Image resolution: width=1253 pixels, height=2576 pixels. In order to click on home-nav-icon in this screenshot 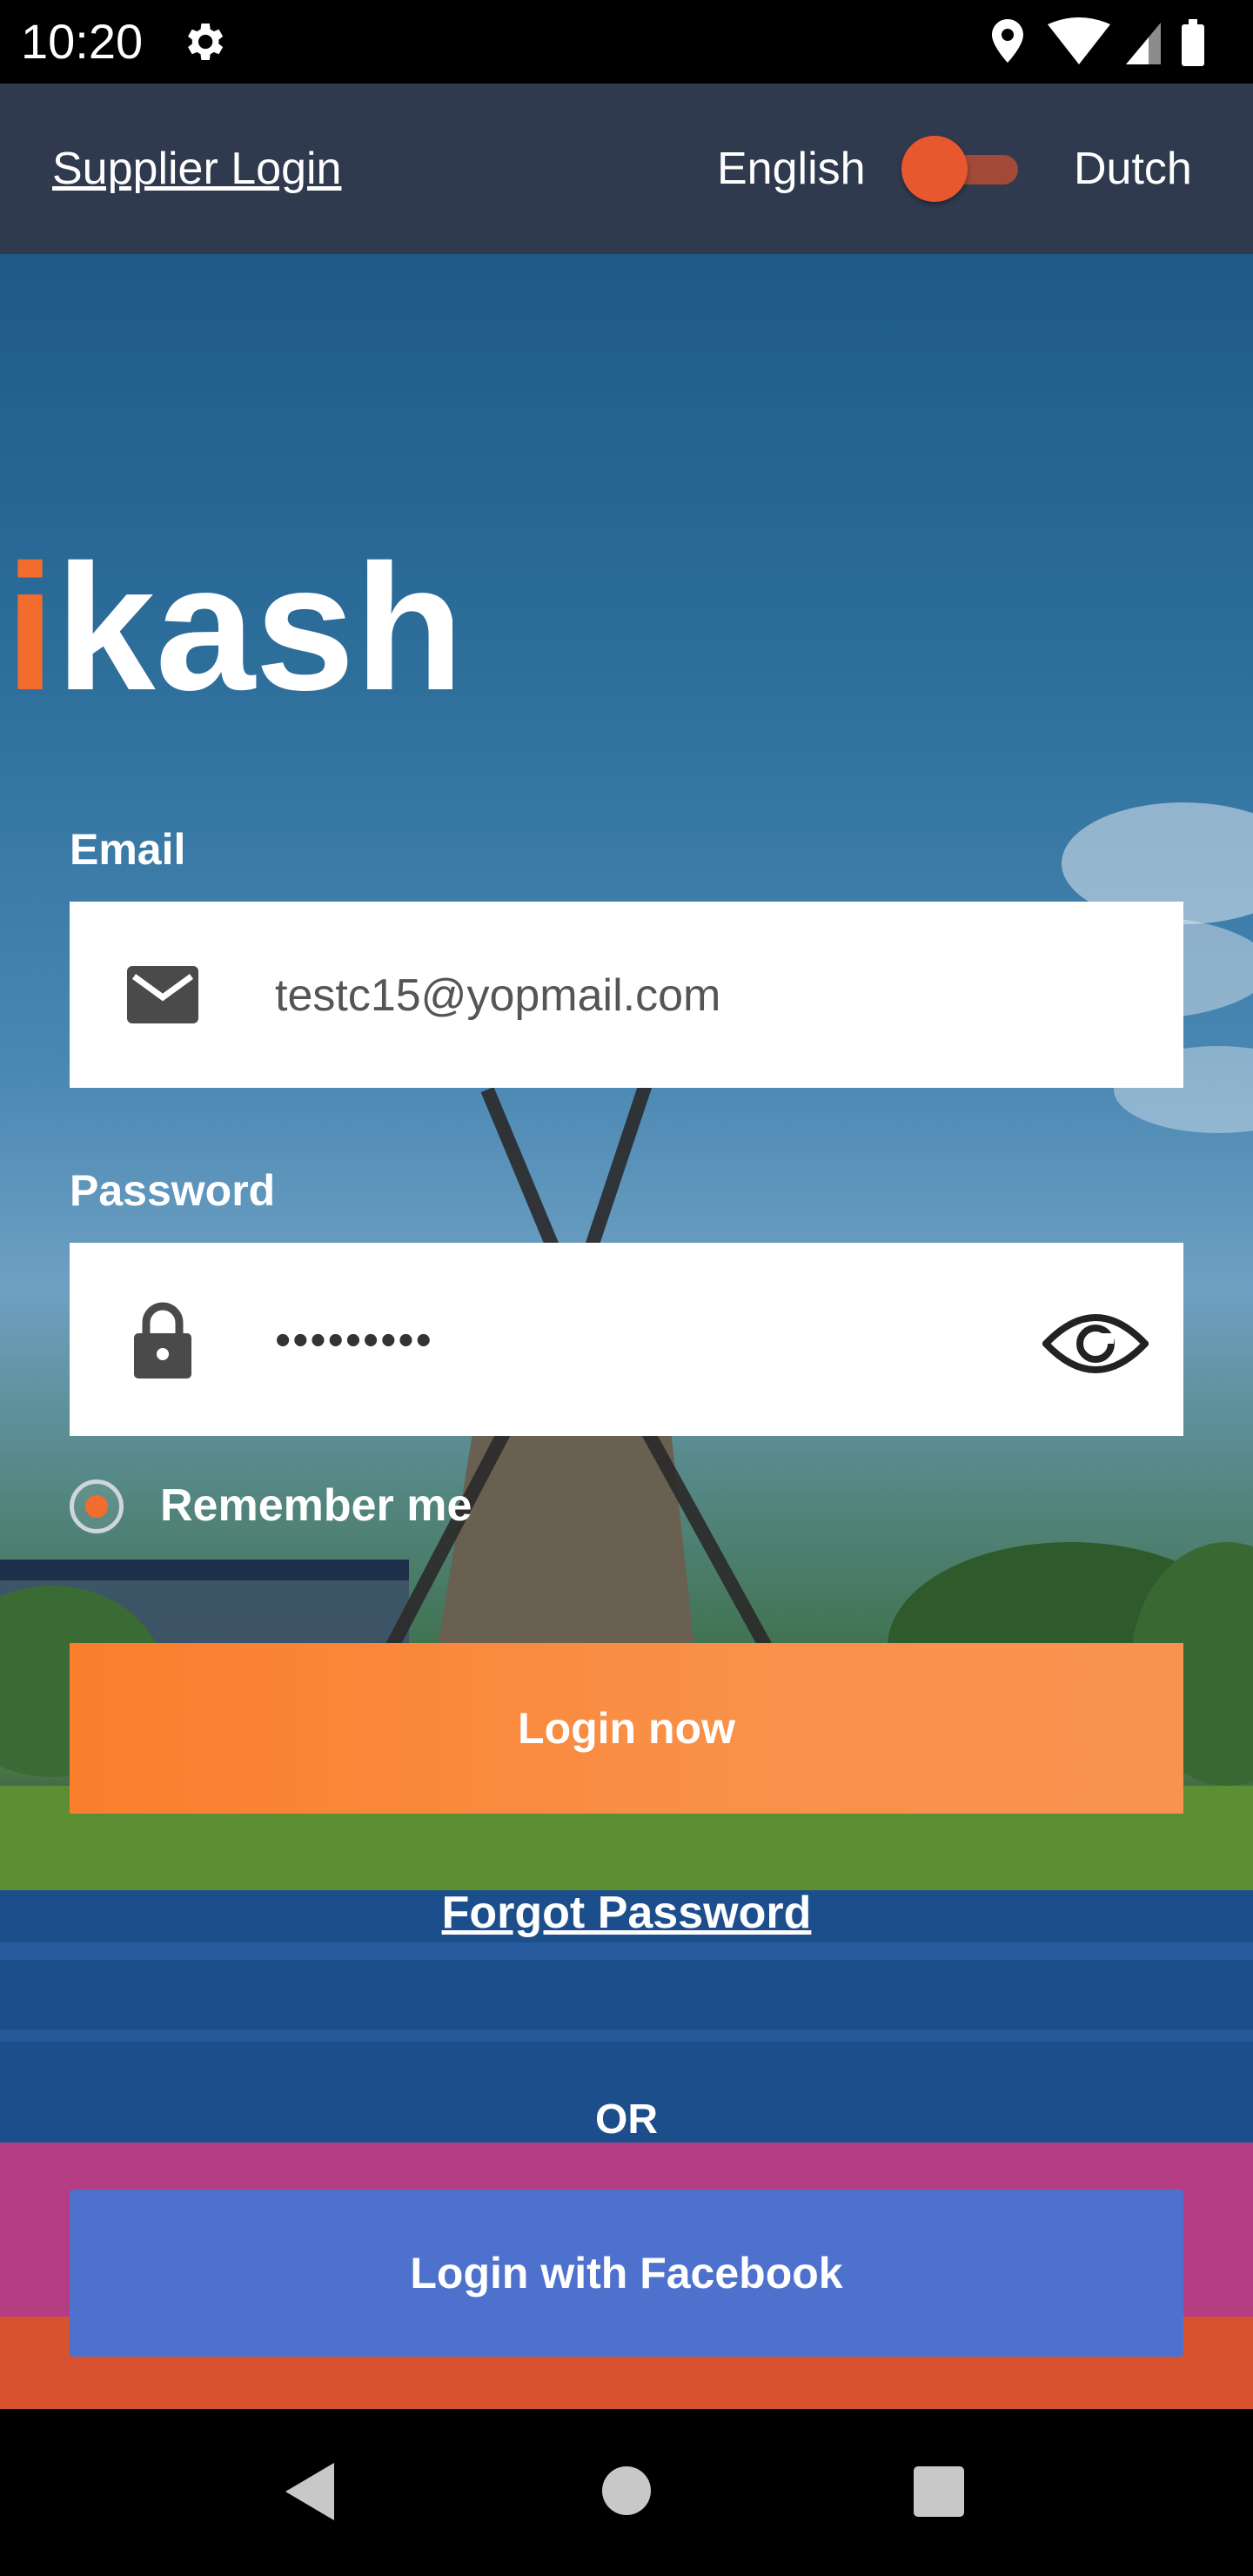, I will do `click(626, 2491)`.